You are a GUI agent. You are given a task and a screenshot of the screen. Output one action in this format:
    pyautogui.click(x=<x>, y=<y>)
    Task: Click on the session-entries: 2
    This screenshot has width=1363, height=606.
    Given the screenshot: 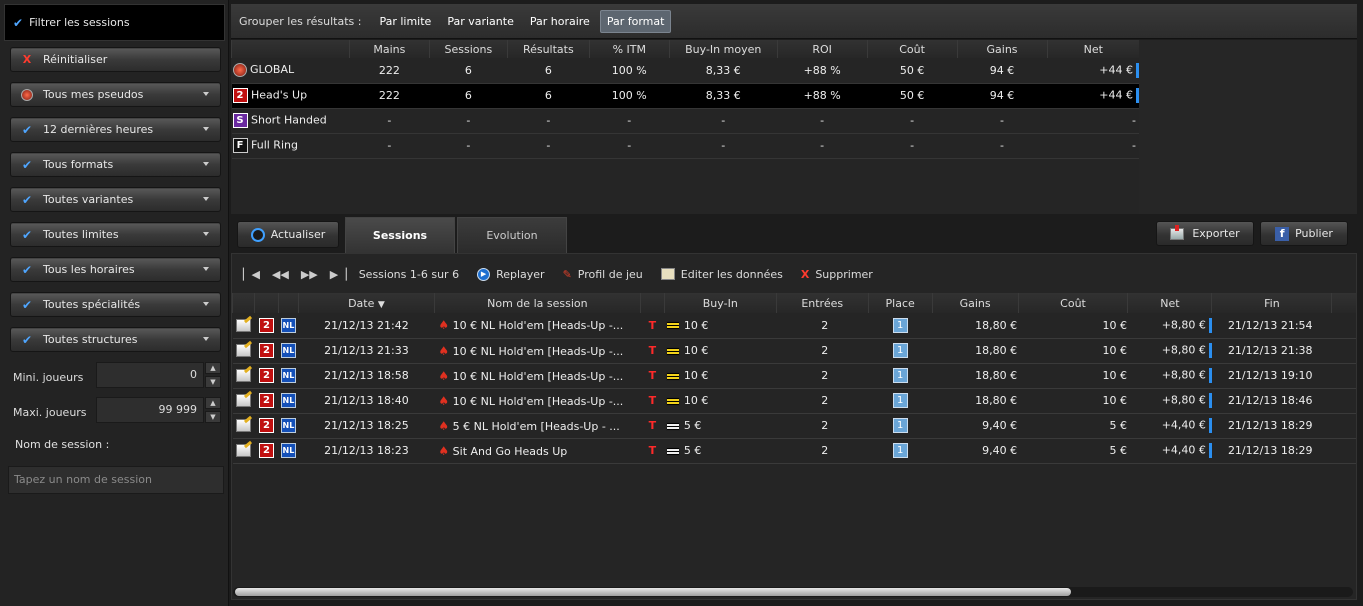 What is the action you would take?
    pyautogui.click(x=822, y=426)
    